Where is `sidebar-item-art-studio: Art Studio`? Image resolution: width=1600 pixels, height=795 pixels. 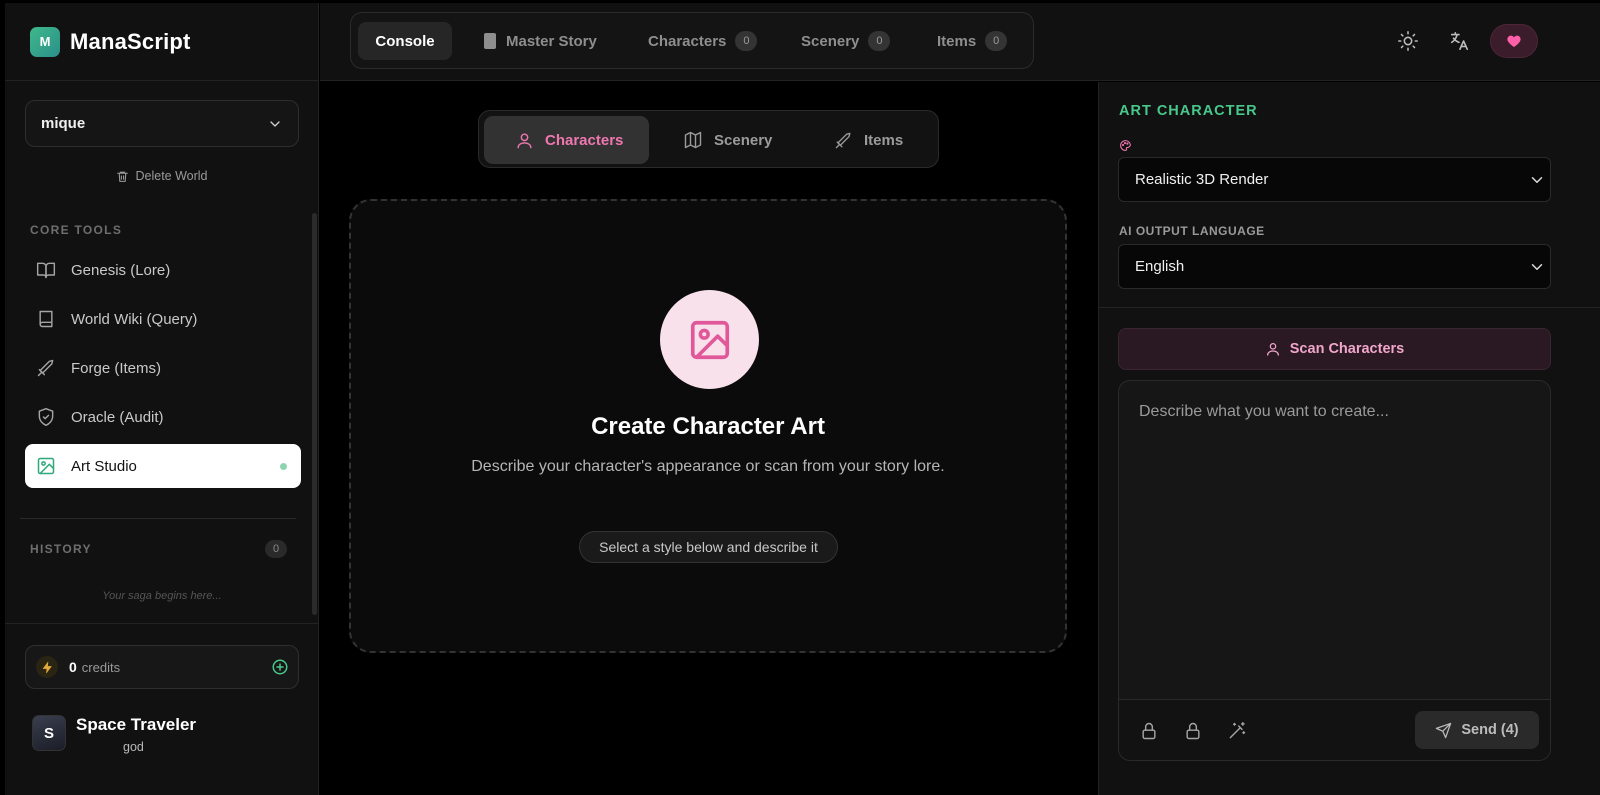
sidebar-item-art-studio: Art Studio is located at coordinates (163, 466).